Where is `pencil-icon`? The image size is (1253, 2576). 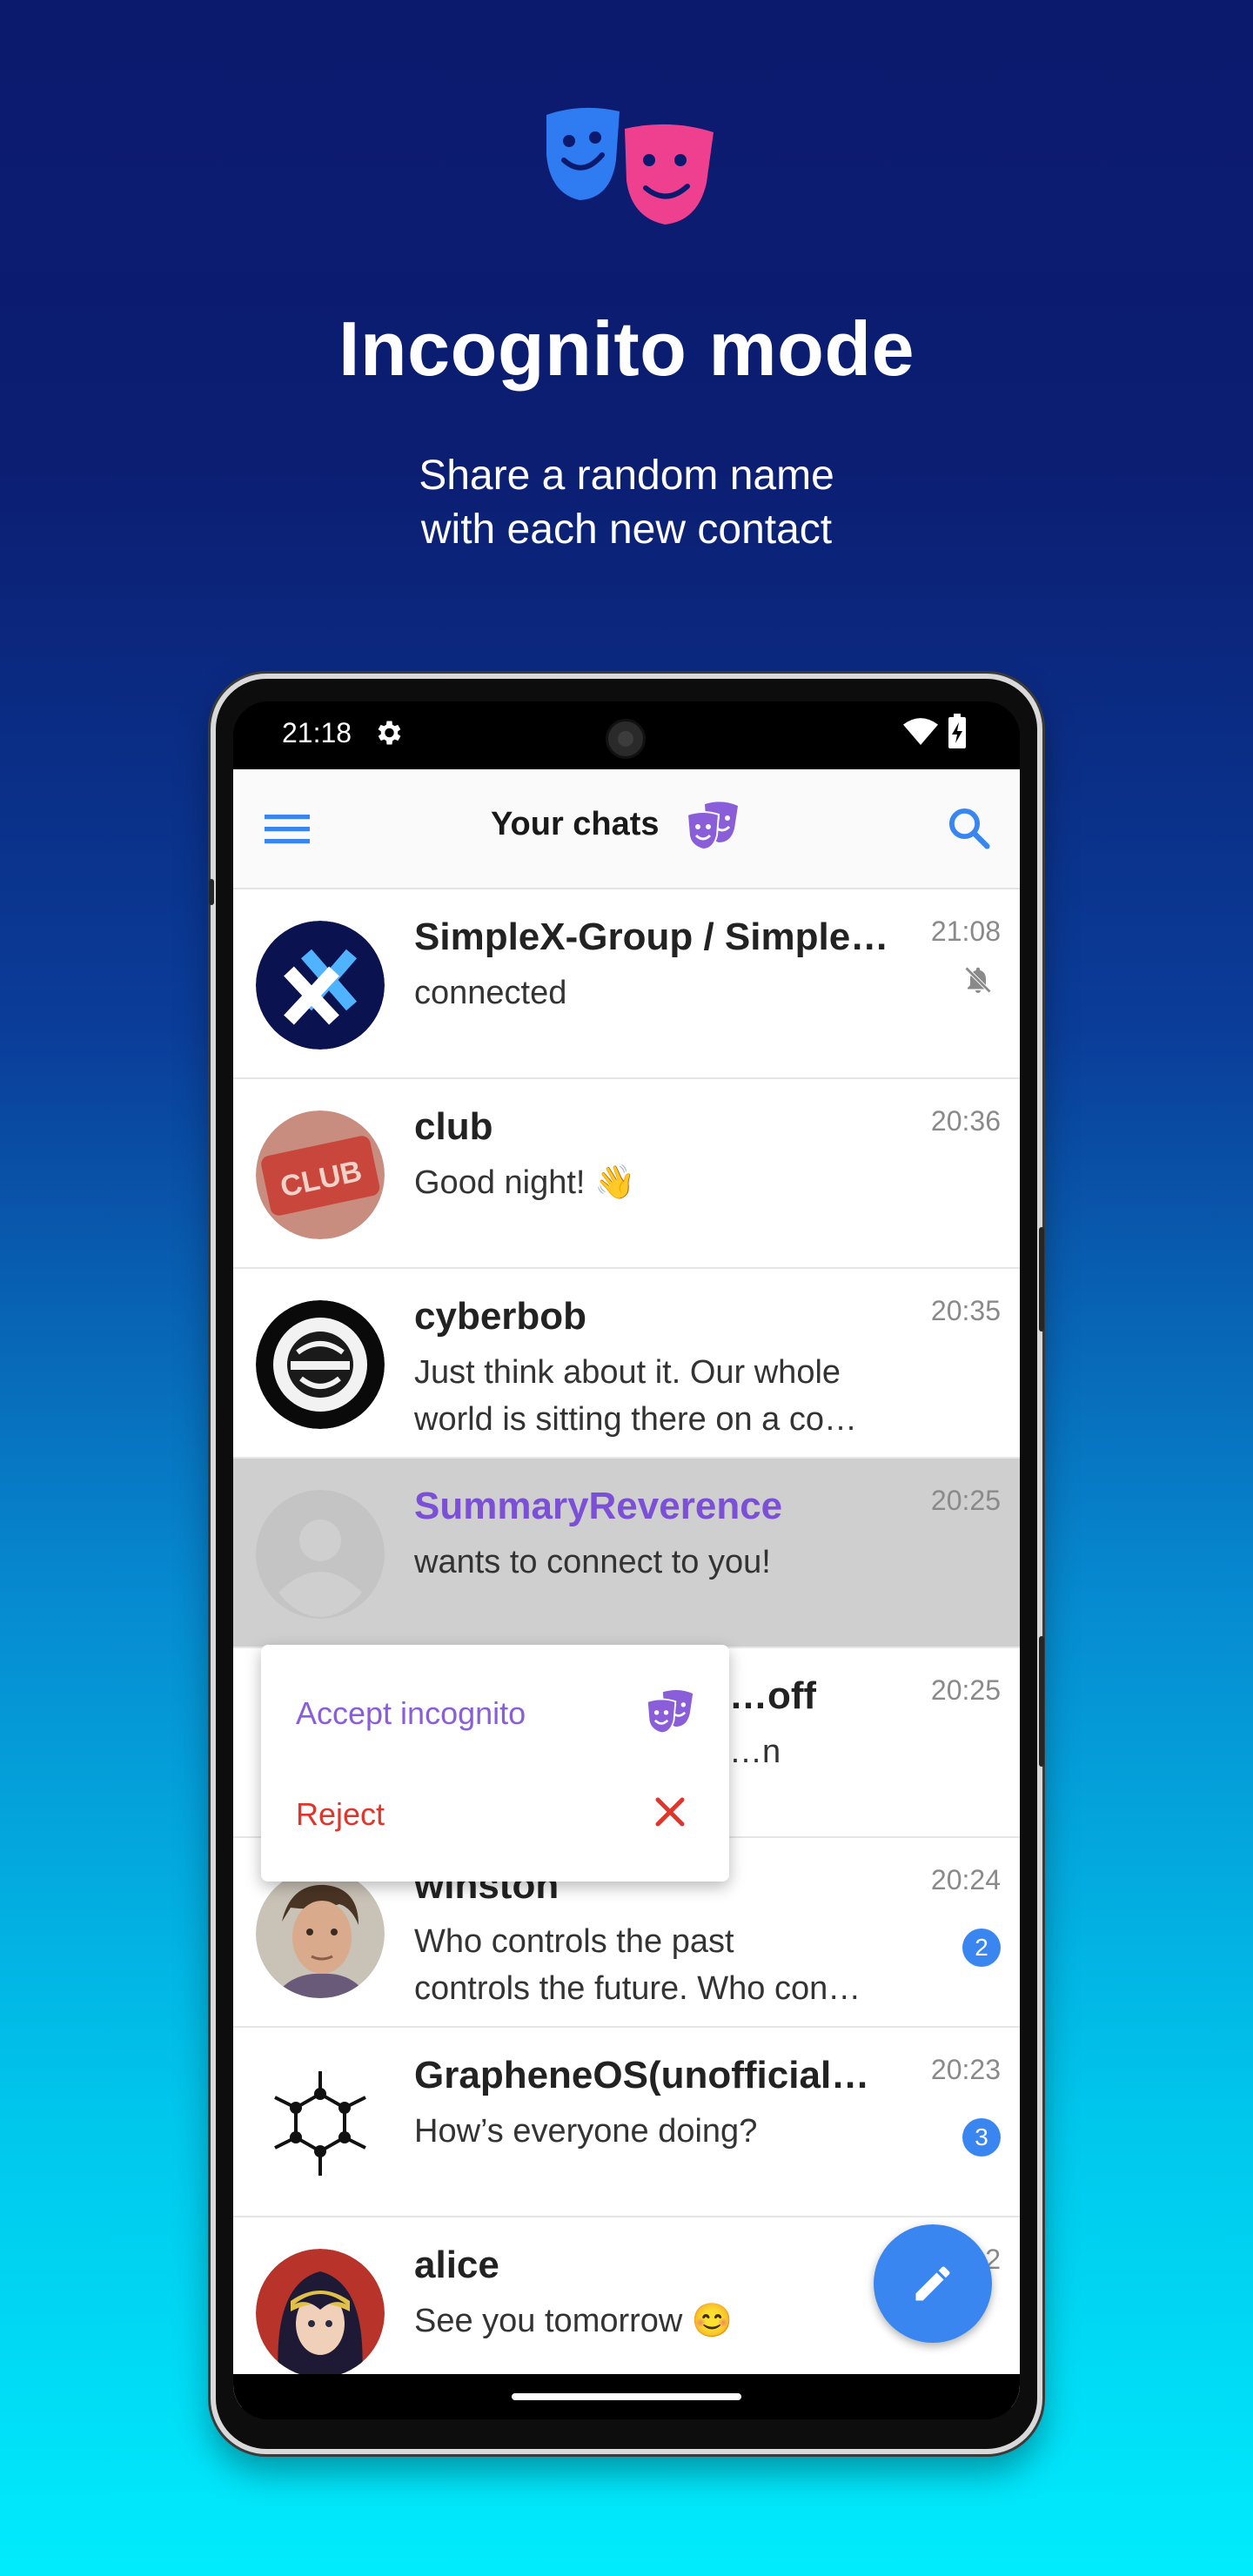 pencil-icon is located at coordinates (933, 2283).